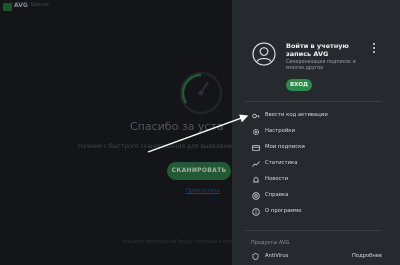  Describe the element at coordinates (312, 164) in the screenshot. I see `menu-item-statistics: Статистика` at that location.